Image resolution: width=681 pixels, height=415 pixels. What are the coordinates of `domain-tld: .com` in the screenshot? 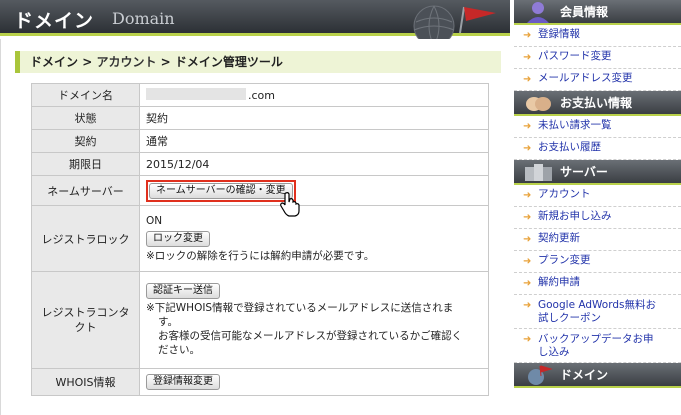 It's located at (261, 95).